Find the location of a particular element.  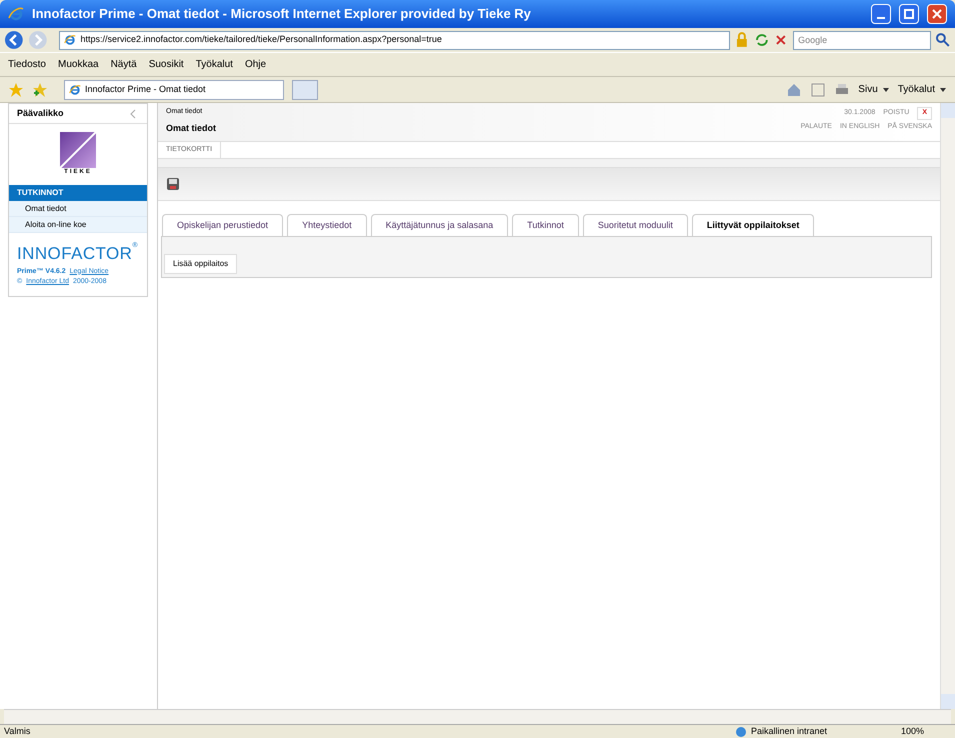

menu-item: Tiedosto is located at coordinates (27, 64).